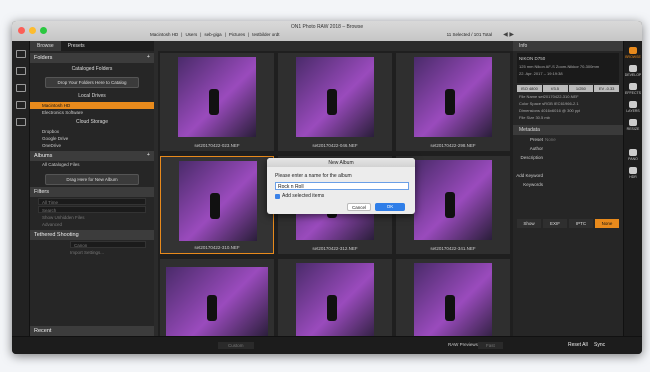  Describe the element at coordinates (92, 69) in the screenshot. I see `cataloged-heading: Cataloged Folders` at that location.